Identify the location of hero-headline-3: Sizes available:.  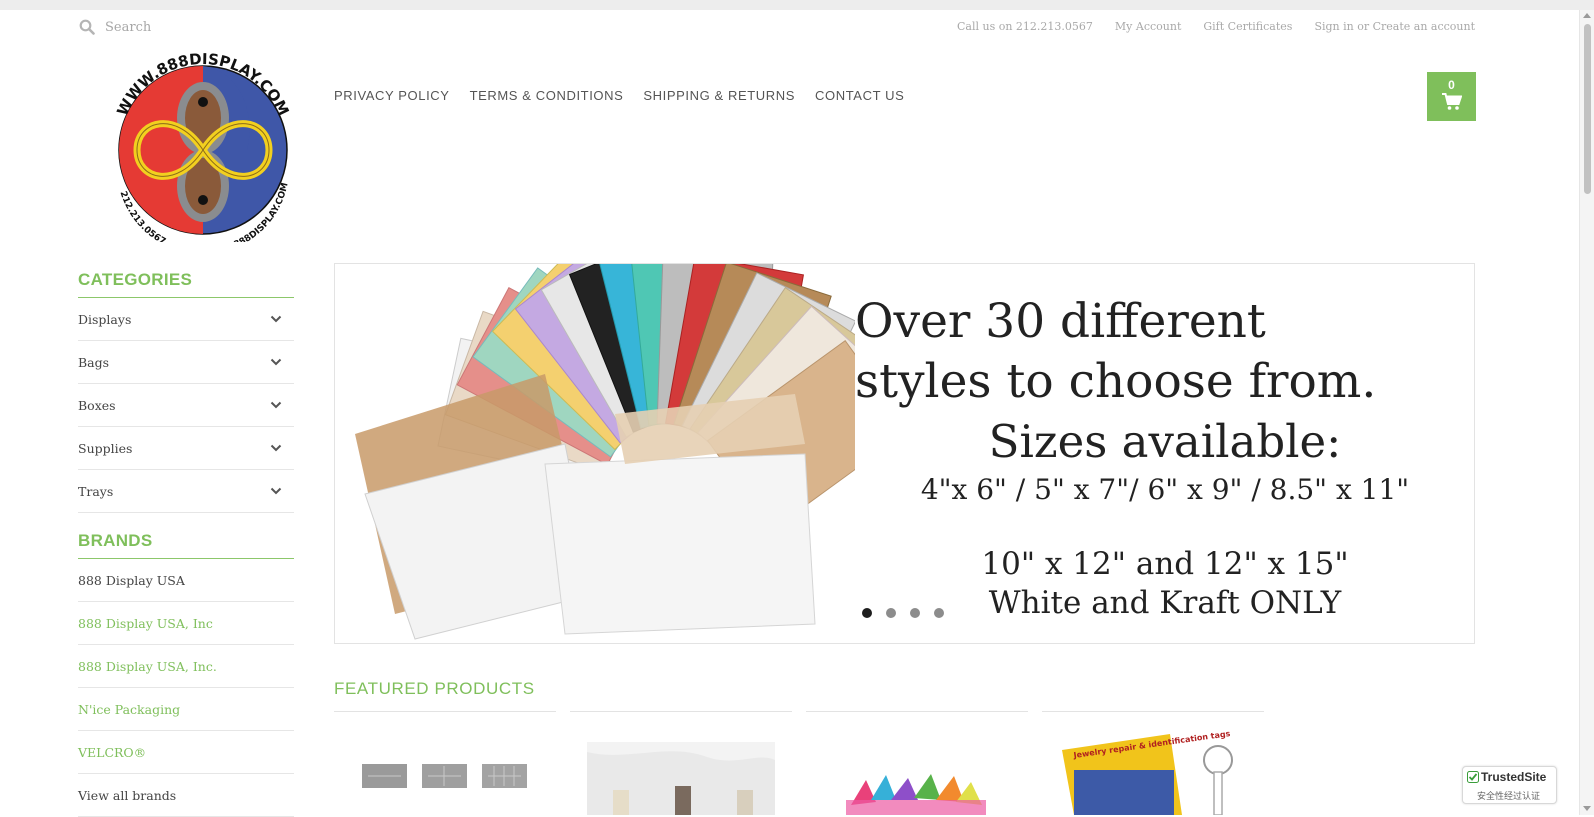
(1165, 441).